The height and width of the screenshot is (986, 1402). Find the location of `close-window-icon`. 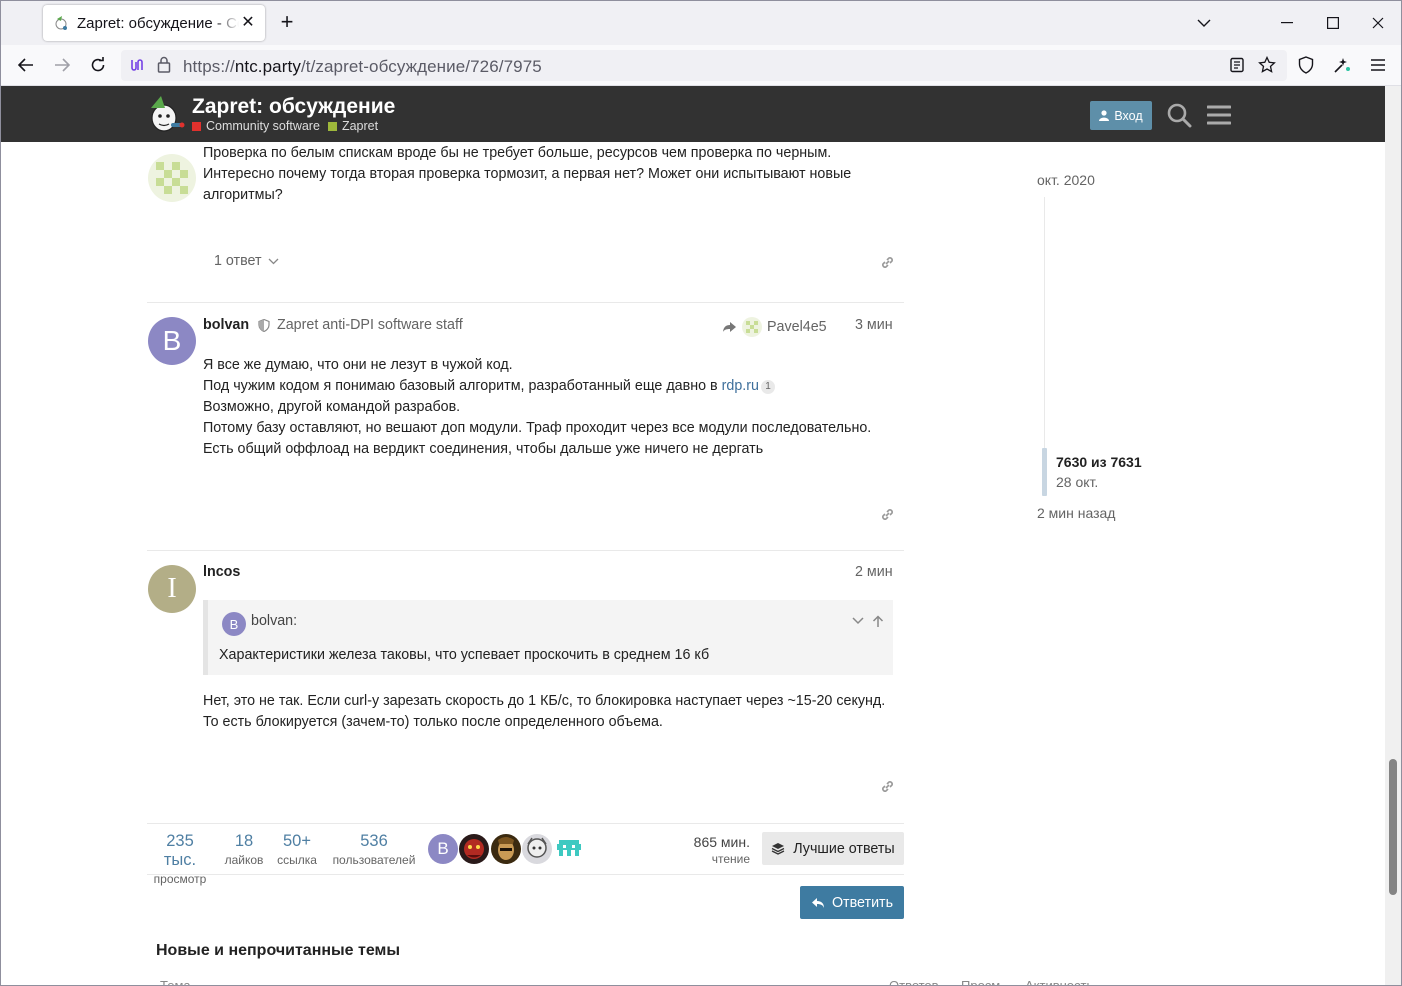

close-window-icon is located at coordinates (1378, 23).